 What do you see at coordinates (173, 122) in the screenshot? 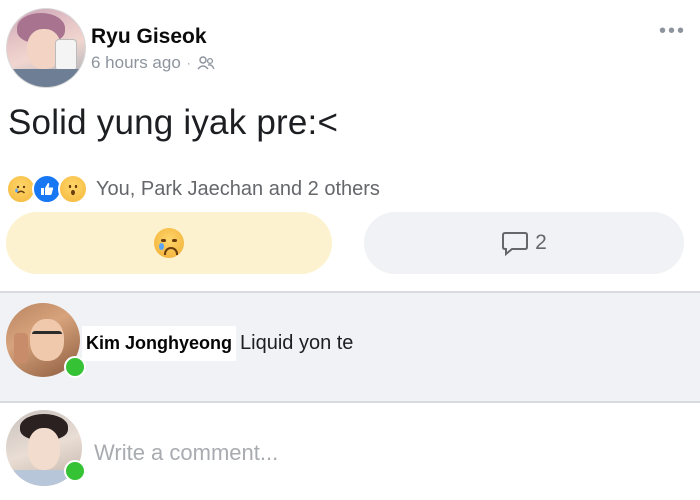
I see `post-text: Solid yung iyak pre:<` at bounding box center [173, 122].